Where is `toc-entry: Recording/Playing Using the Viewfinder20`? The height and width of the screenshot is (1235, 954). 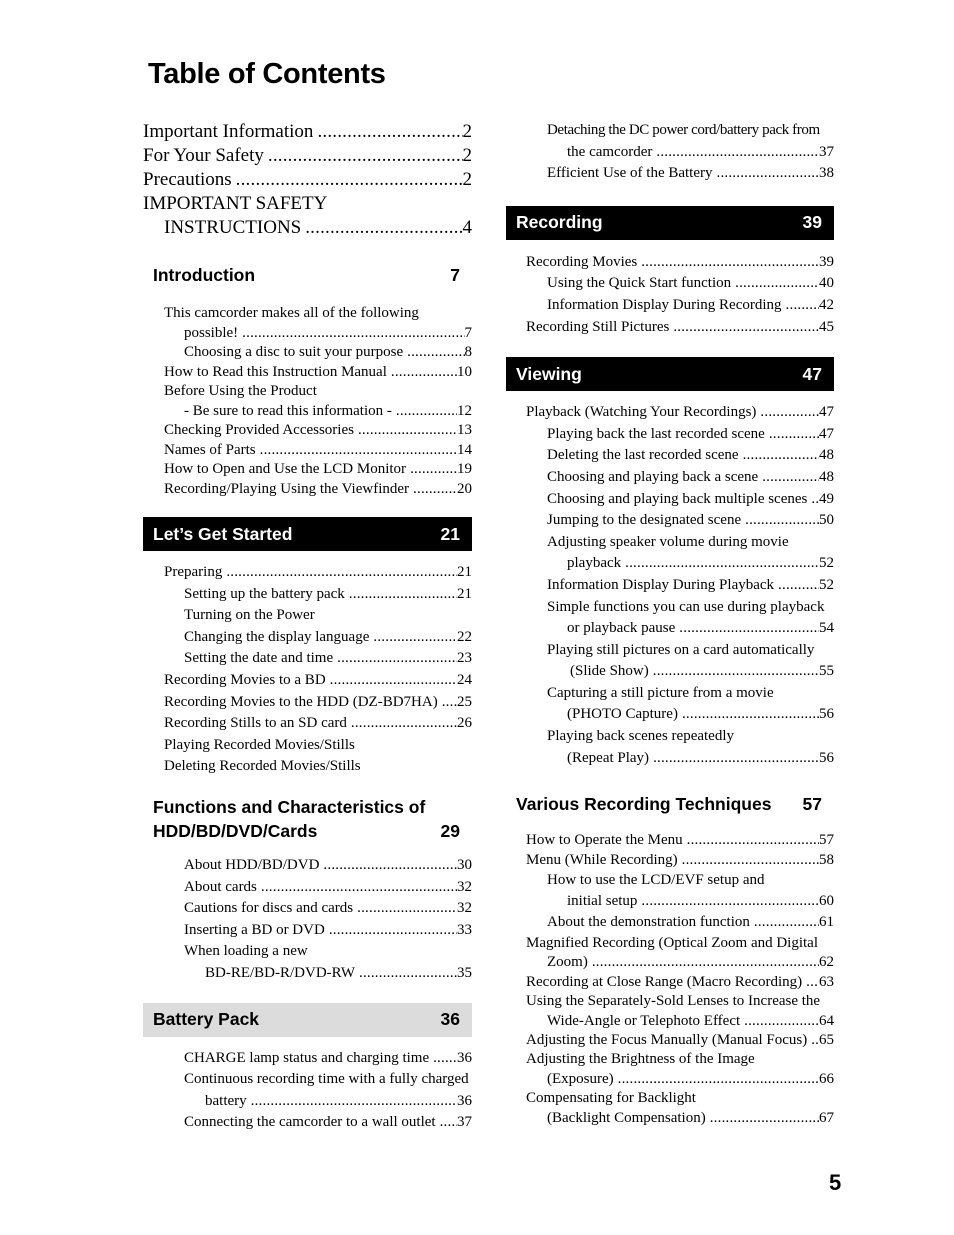
toc-entry: Recording/Playing Using the Viewfinder20 is located at coordinates (307, 490).